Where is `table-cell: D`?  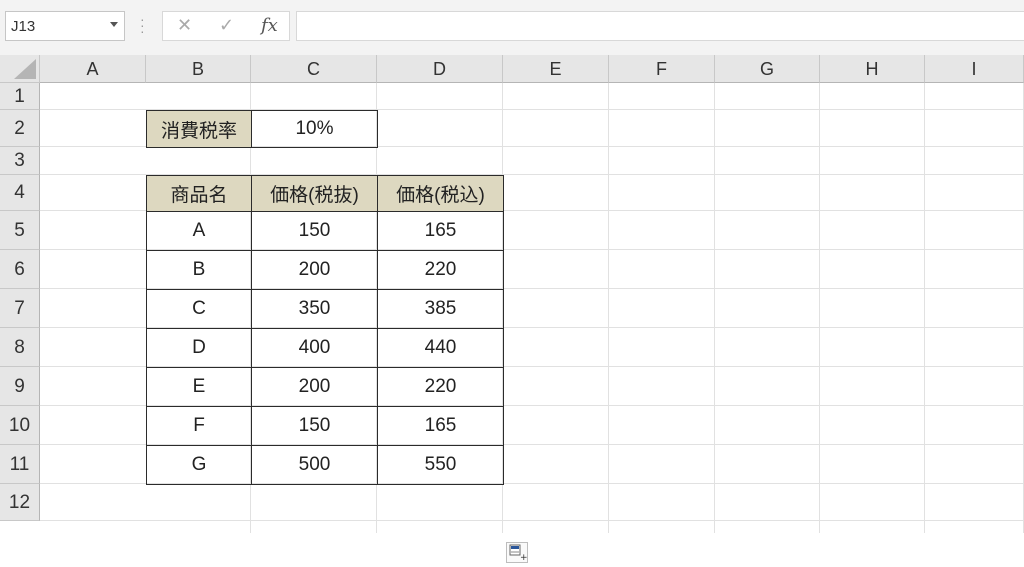
table-cell: D is located at coordinates (199, 348).